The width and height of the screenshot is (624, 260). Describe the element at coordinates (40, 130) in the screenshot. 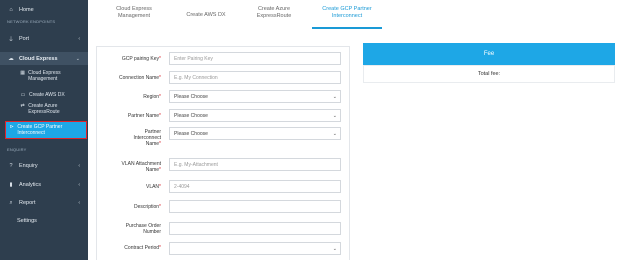

I see `sidebar-subitem-label: Create GCP Partner Interconnect` at that location.